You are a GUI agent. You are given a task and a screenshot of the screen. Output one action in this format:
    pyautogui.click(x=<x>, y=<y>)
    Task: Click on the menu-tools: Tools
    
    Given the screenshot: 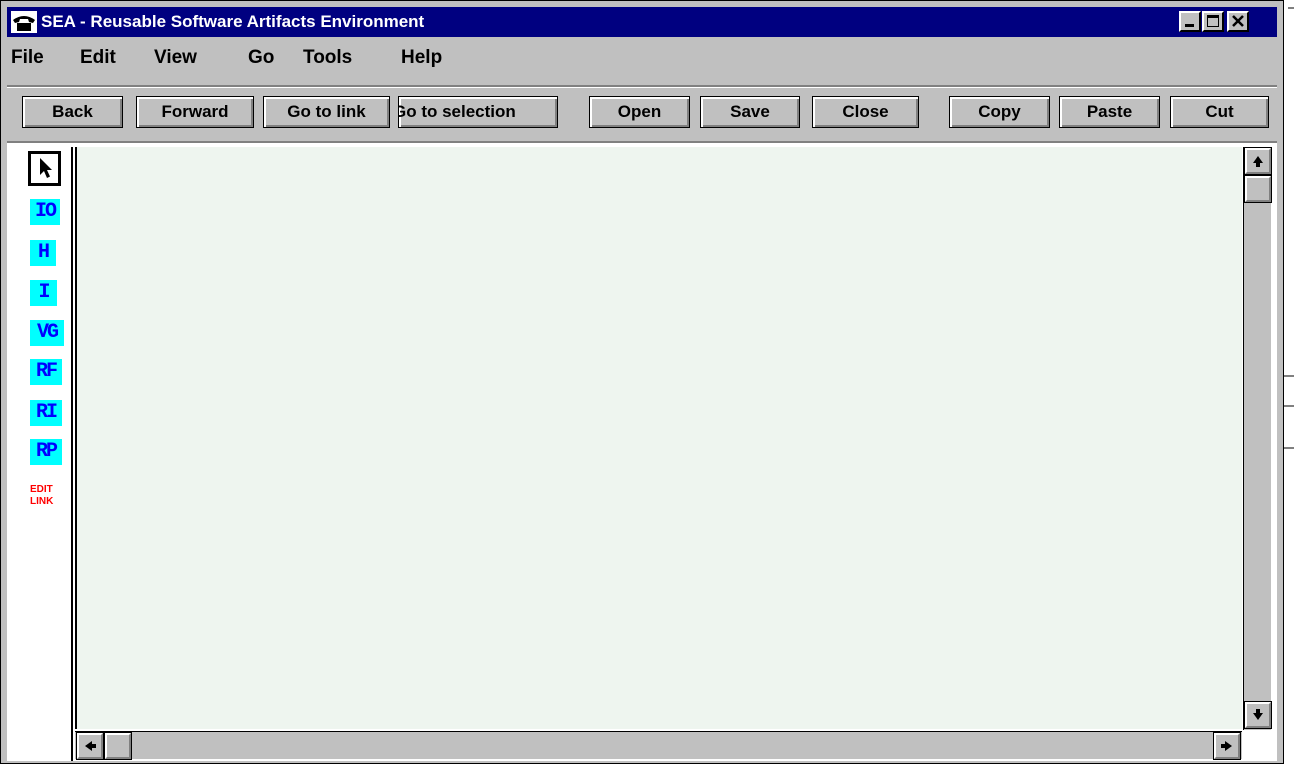 What is the action you would take?
    pyautogui.click(x=327, y=58)
    